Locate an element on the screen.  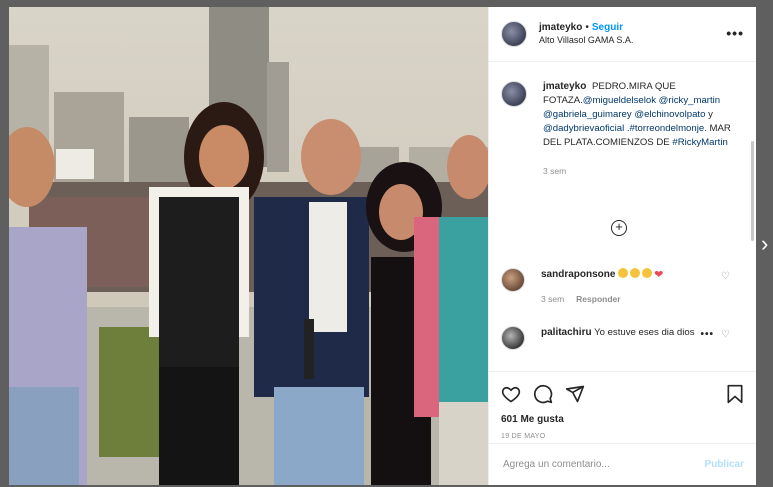
comments-scrollbar is located at coordinates (752, 191).